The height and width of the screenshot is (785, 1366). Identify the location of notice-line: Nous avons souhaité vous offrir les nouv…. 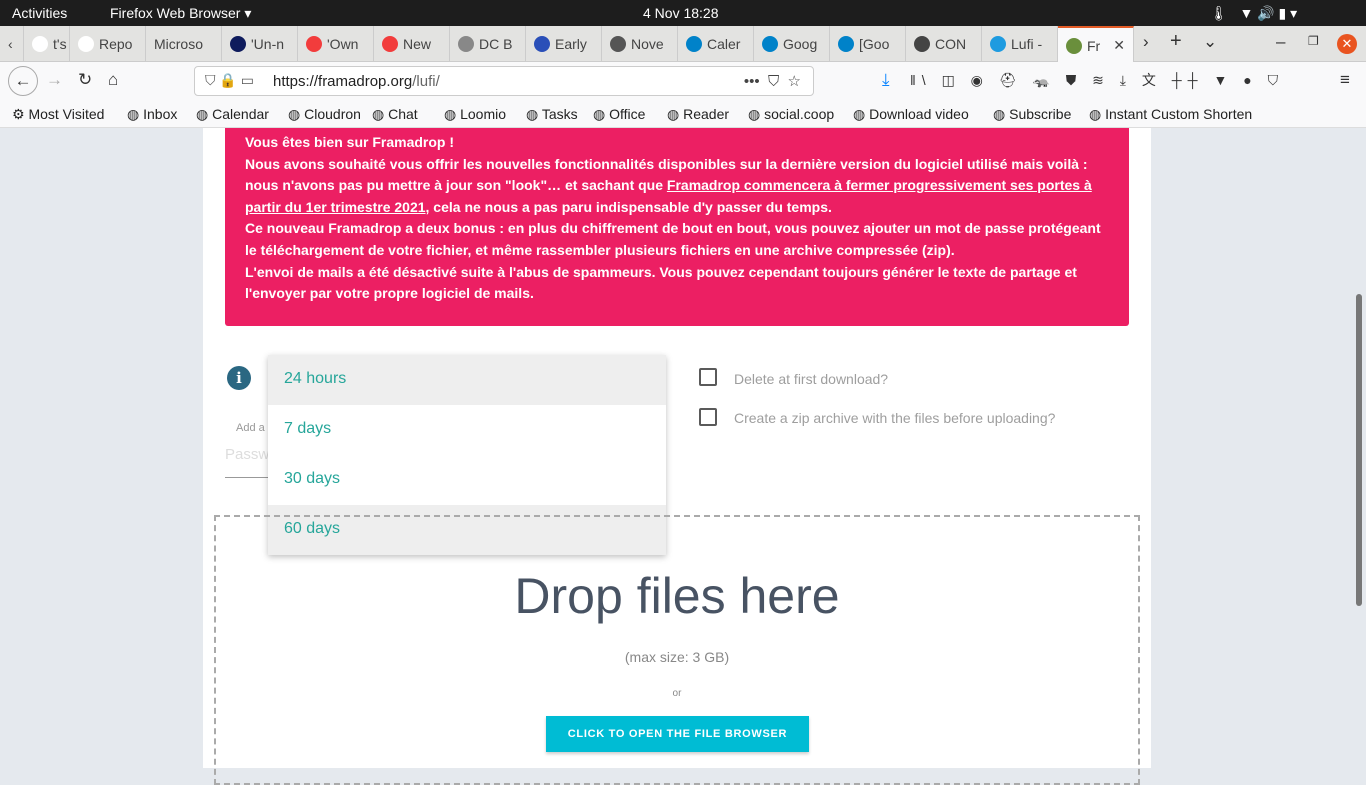
(677, 186).